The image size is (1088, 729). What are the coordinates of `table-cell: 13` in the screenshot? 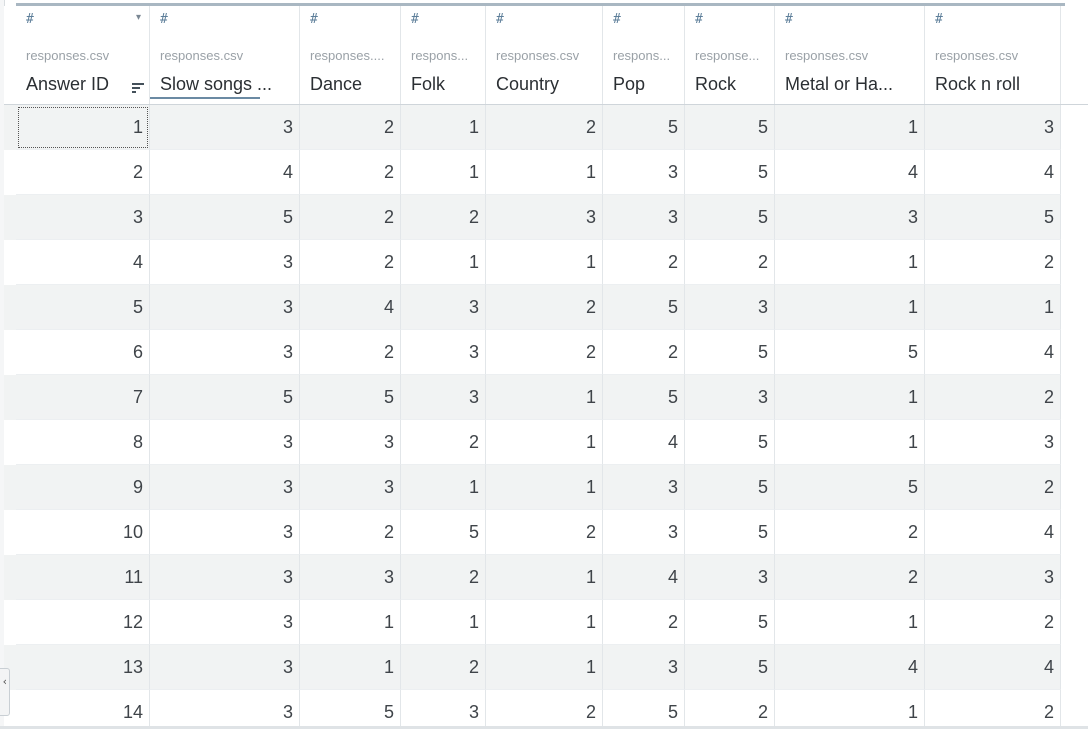 It's located at (83, 667).